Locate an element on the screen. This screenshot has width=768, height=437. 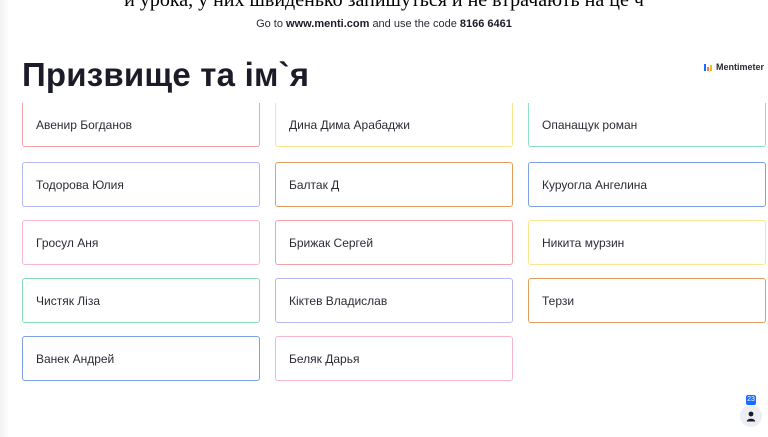
response-card: Ванек Андрей is located at coordinates (141, 358).